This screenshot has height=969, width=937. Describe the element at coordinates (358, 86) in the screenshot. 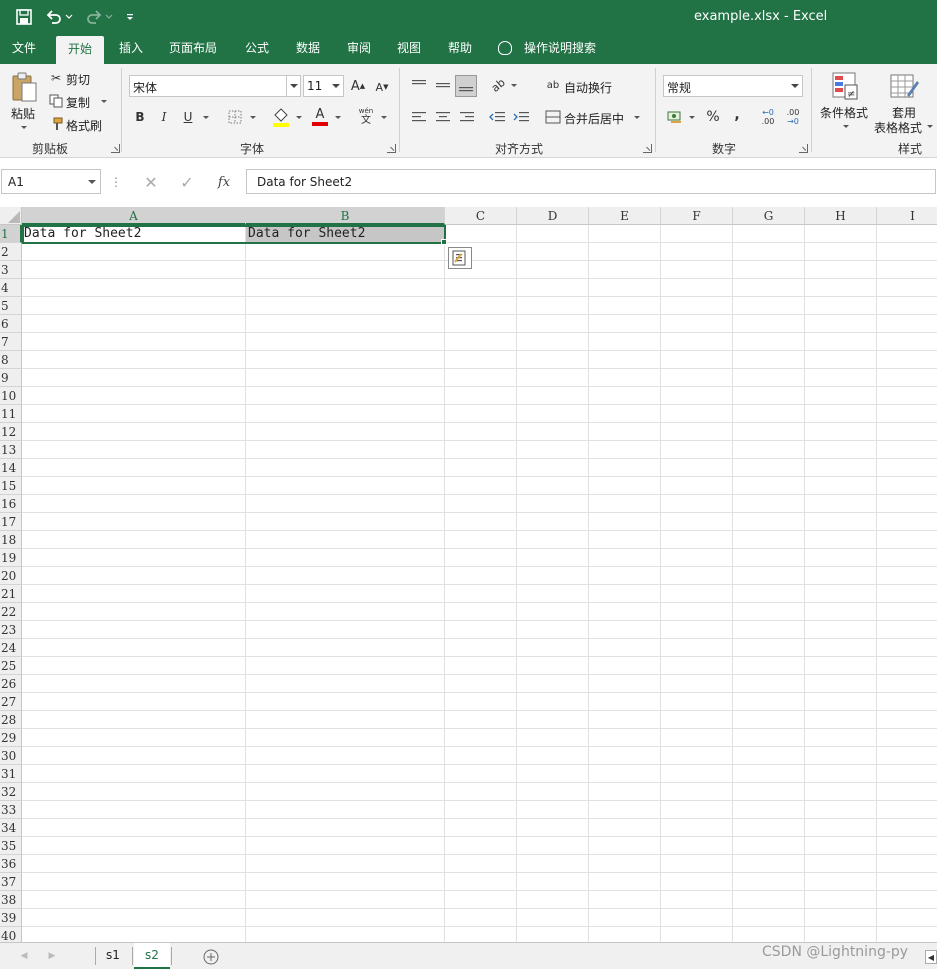

I see `increase-font-size-button: A ▲` at that location.